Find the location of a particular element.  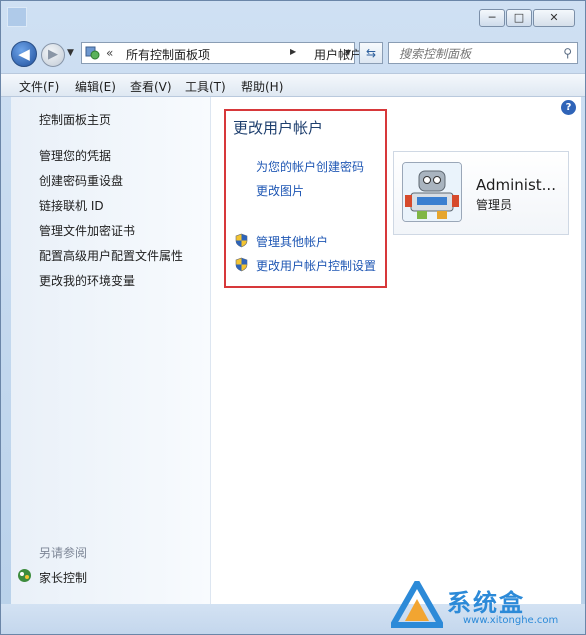

uac-settings-link: 更改用户帐户控制设置 is located at coordinates (316, 265).